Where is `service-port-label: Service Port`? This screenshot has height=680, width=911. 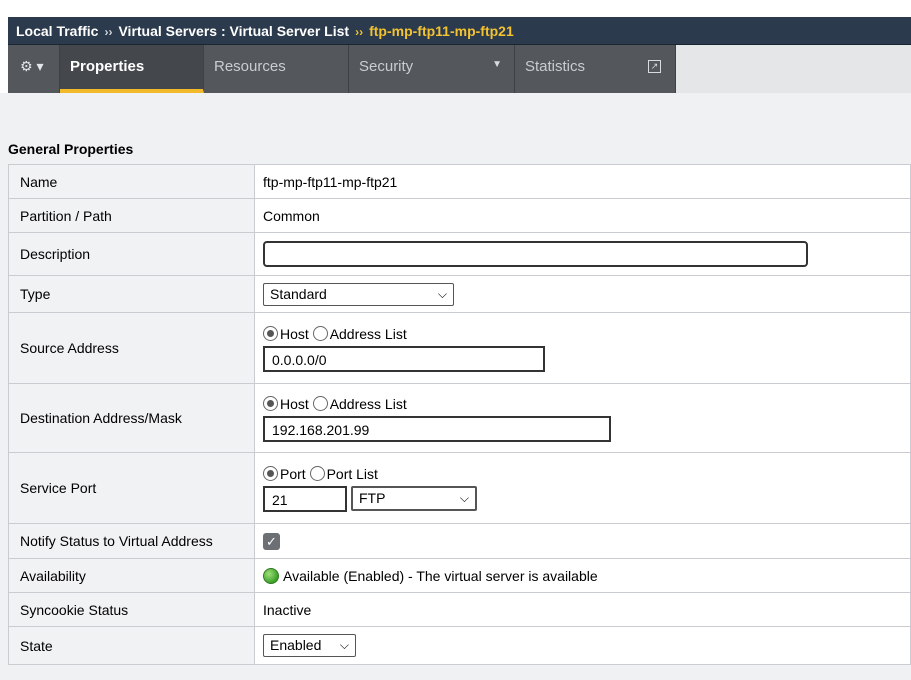
service-port-label: Service Port is located at coordinates (131, 488).